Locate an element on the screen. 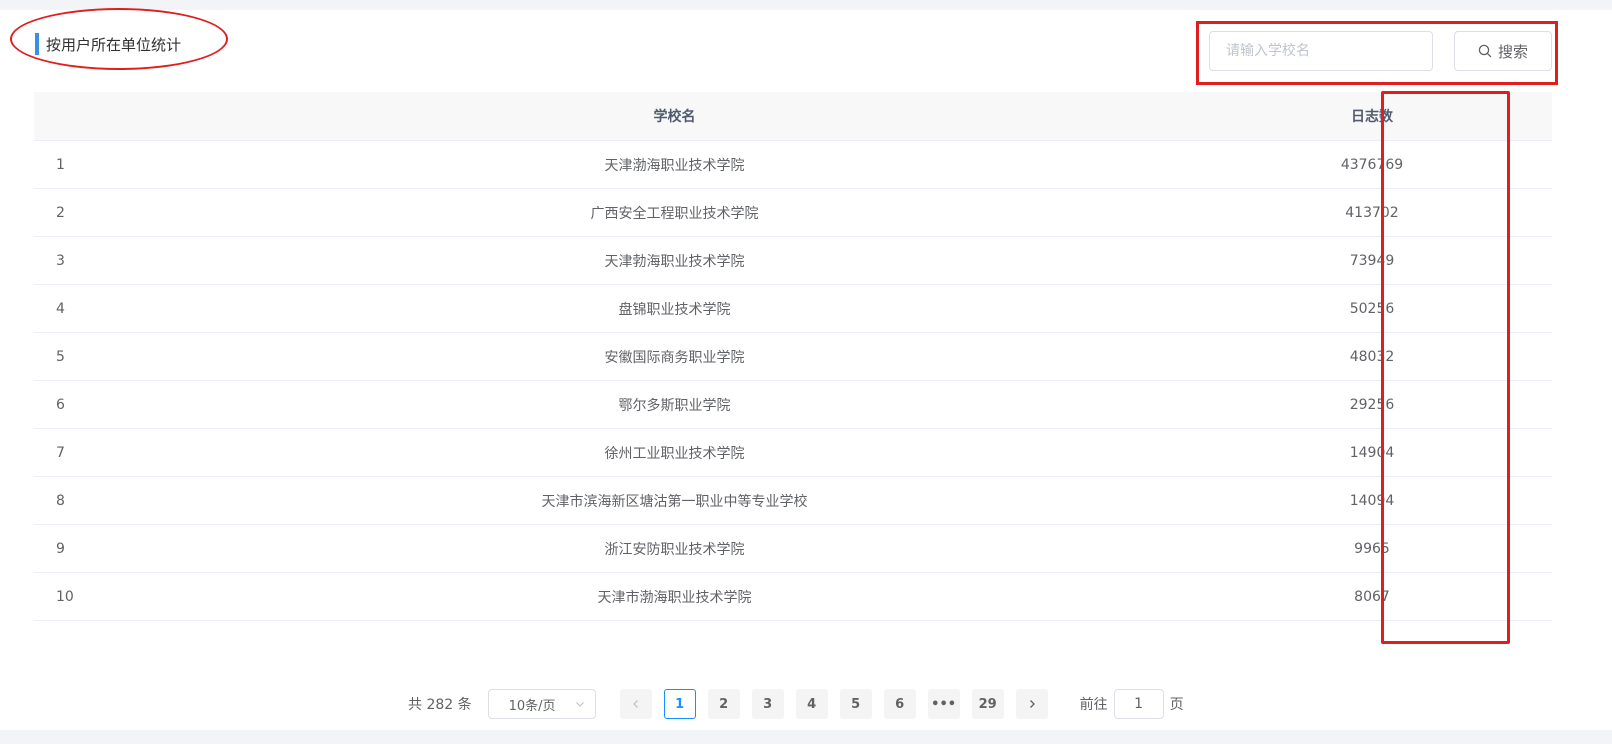 Image resolution: width=1612 pixels, height=744 pixels. table-row: 6 鄂尔多斯职业学院 29256 is located at coordinates (793, 405).